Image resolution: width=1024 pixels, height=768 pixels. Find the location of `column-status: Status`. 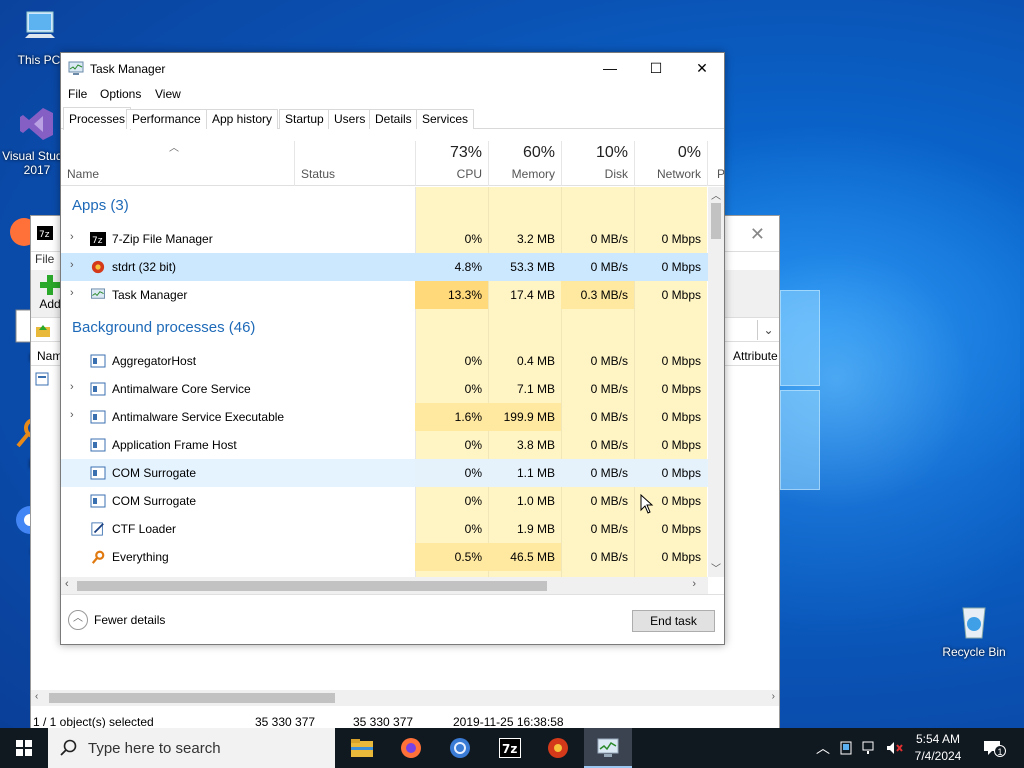

column-status: Status is located at coordinates (354, 163).